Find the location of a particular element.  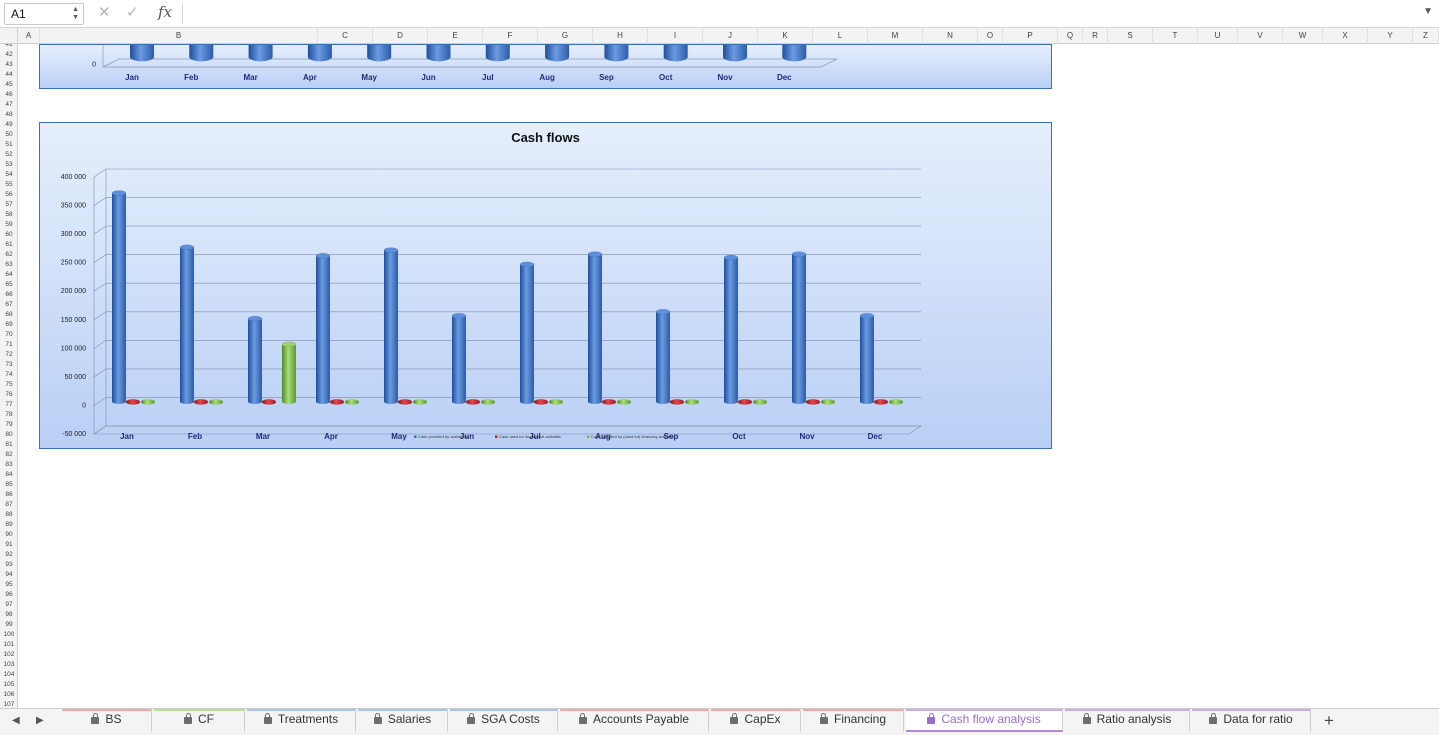

column-header: W is located at coordinates (1303, 36).